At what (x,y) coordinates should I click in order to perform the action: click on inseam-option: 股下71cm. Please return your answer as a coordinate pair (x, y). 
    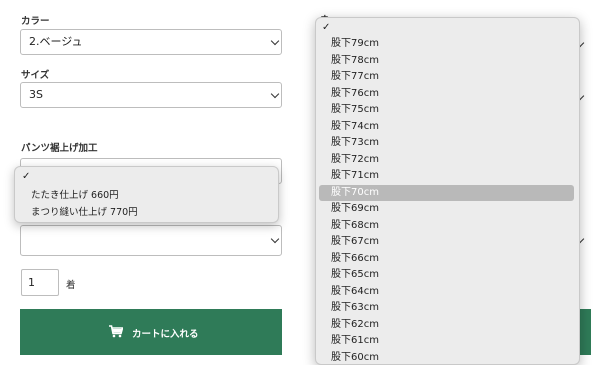
    Looking at the image, I should click on (446, 176).